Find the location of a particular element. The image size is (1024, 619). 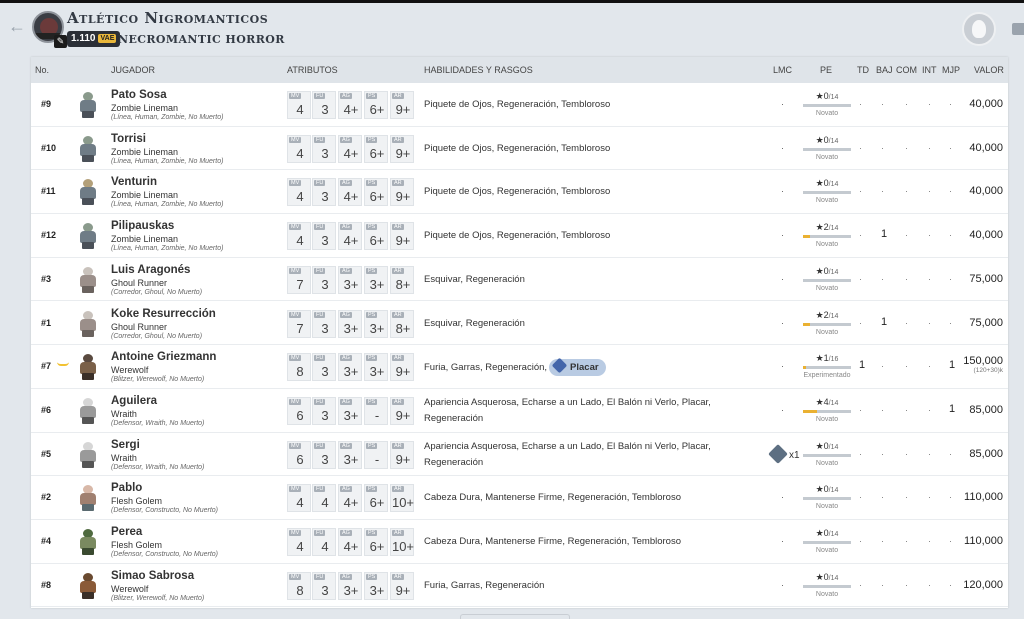

team-value-unit: VAE is located at coordinates (107, 38).